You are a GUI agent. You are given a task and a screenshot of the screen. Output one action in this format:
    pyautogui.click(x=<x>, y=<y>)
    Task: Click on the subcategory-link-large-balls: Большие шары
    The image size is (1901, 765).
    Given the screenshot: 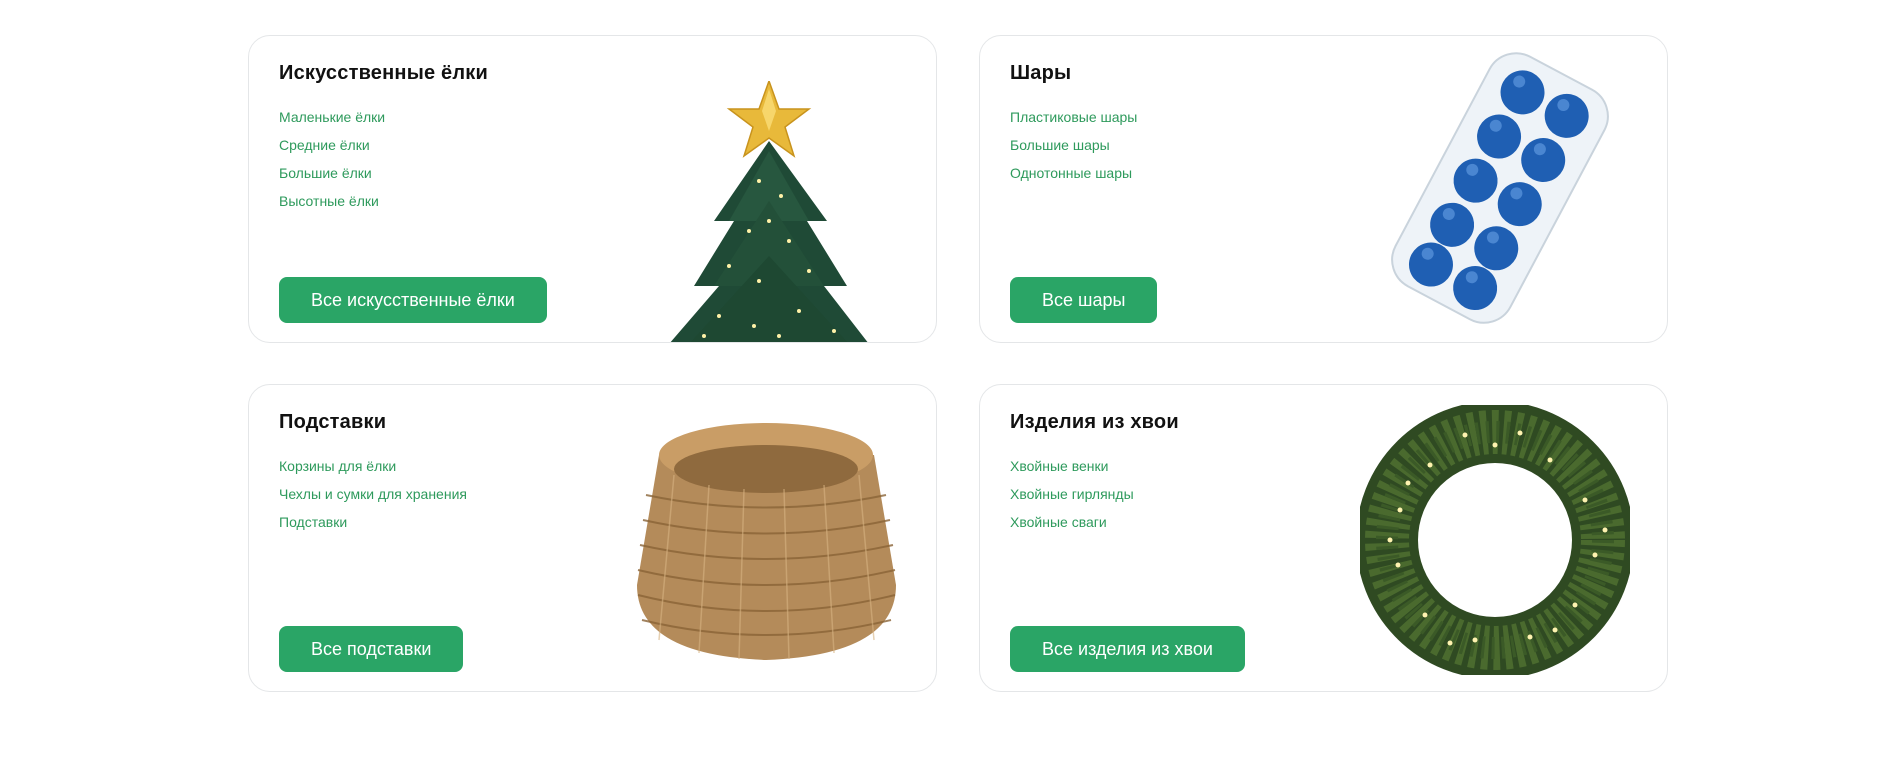 What is the action you would take?
    pyautogui.click(x=1073, y=145)
    